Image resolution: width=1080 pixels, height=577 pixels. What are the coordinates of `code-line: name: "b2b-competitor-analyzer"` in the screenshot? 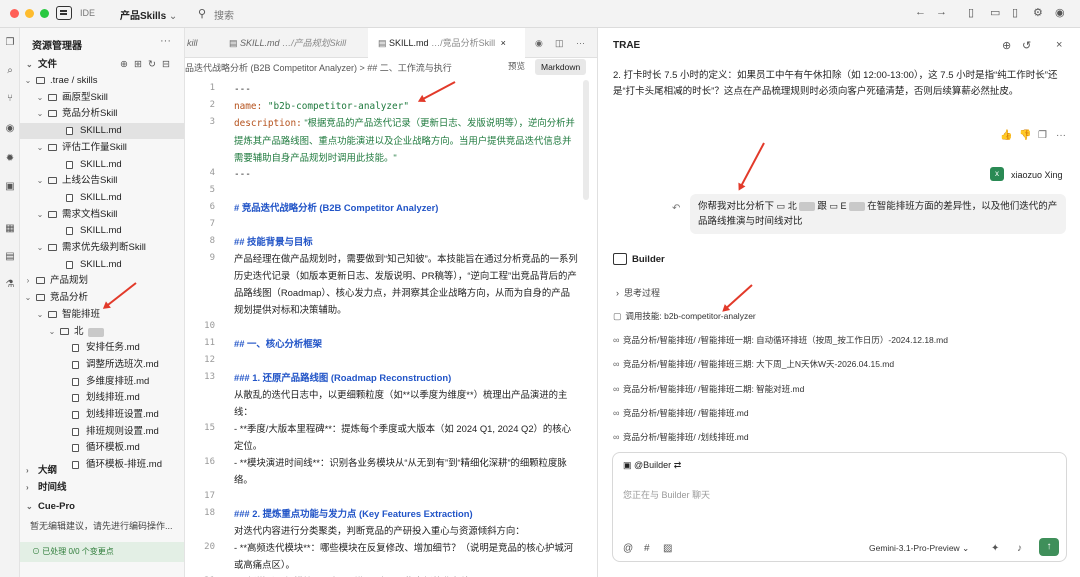 It's located at (406, 106).